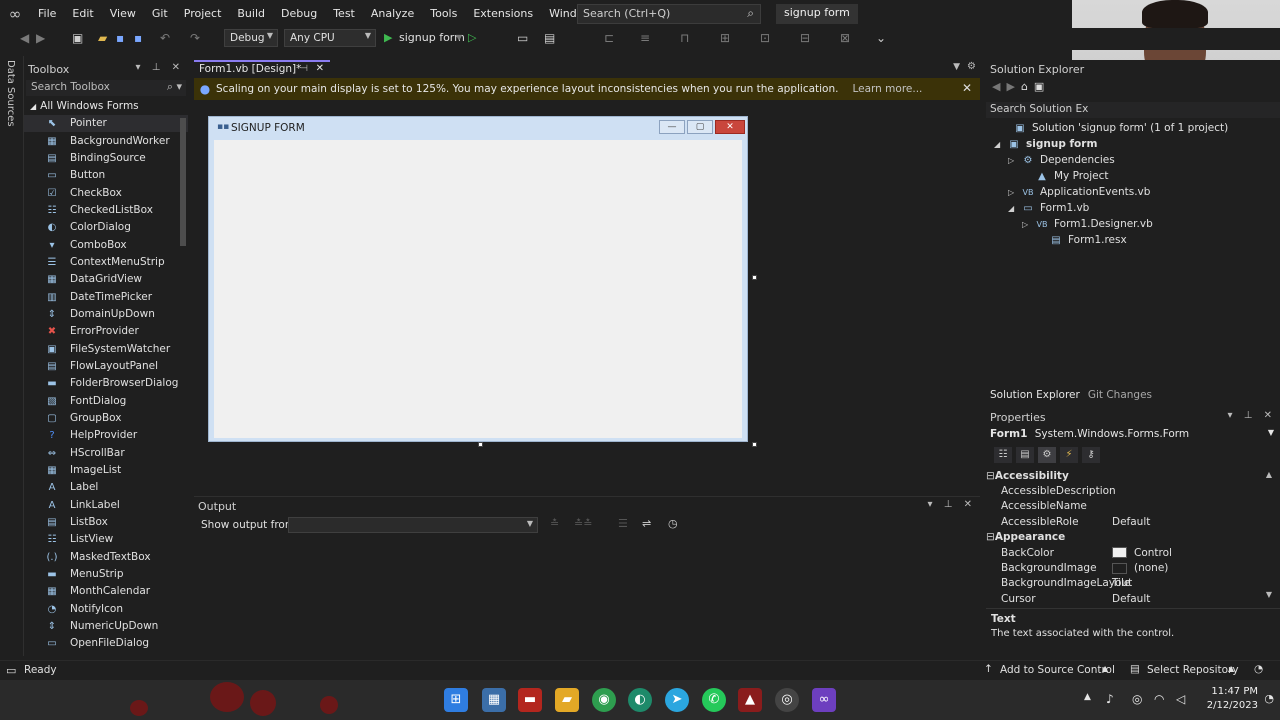  What do you see at coordinates (106, 106) in the screenshot?
I see `toolbox-group-all-windows-forms: ◢ All Windows Forms` at bounding box center [106, 106].